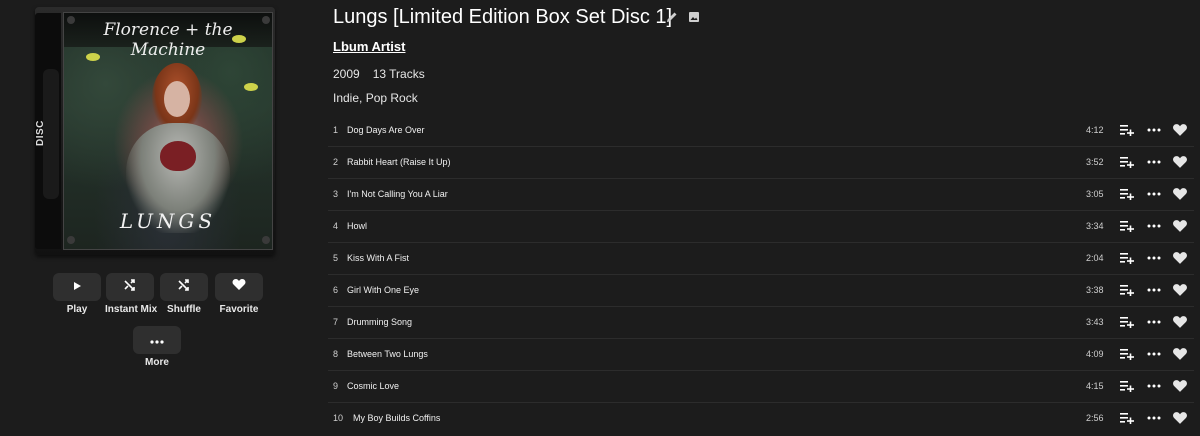  I want to click on more-button, so click(157, 340).